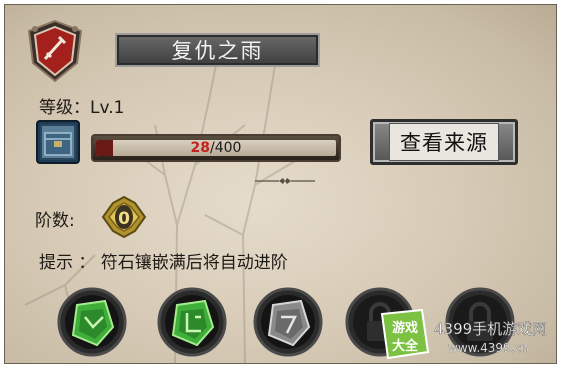 This screenshot has width=563, height=370. I want to click on item-title-bar: 复仇之雨, so click(217, 50).